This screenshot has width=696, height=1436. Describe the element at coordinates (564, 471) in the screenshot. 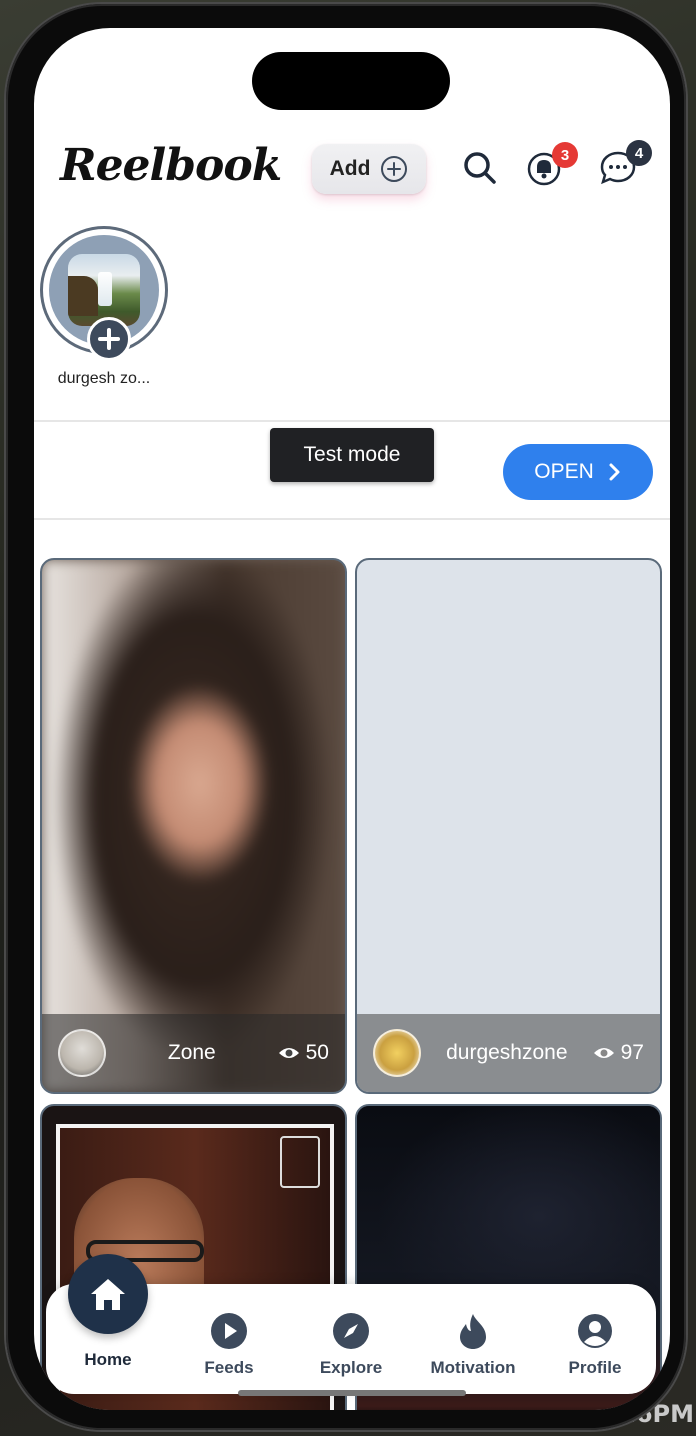

I see `open-button-label: OPEN` at that location.